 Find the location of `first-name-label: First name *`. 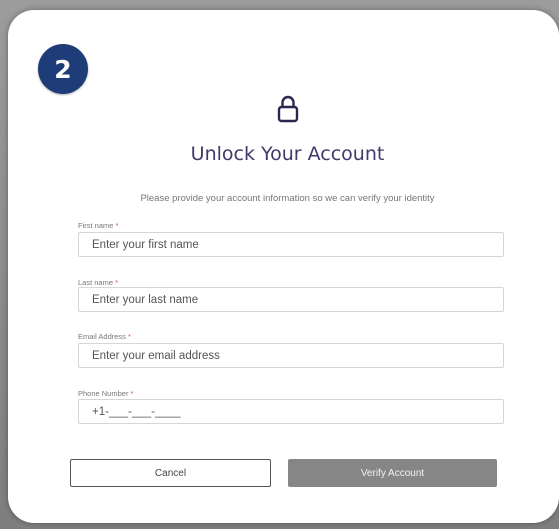

first-name-label: First name * is located at coordinates (98, 225).